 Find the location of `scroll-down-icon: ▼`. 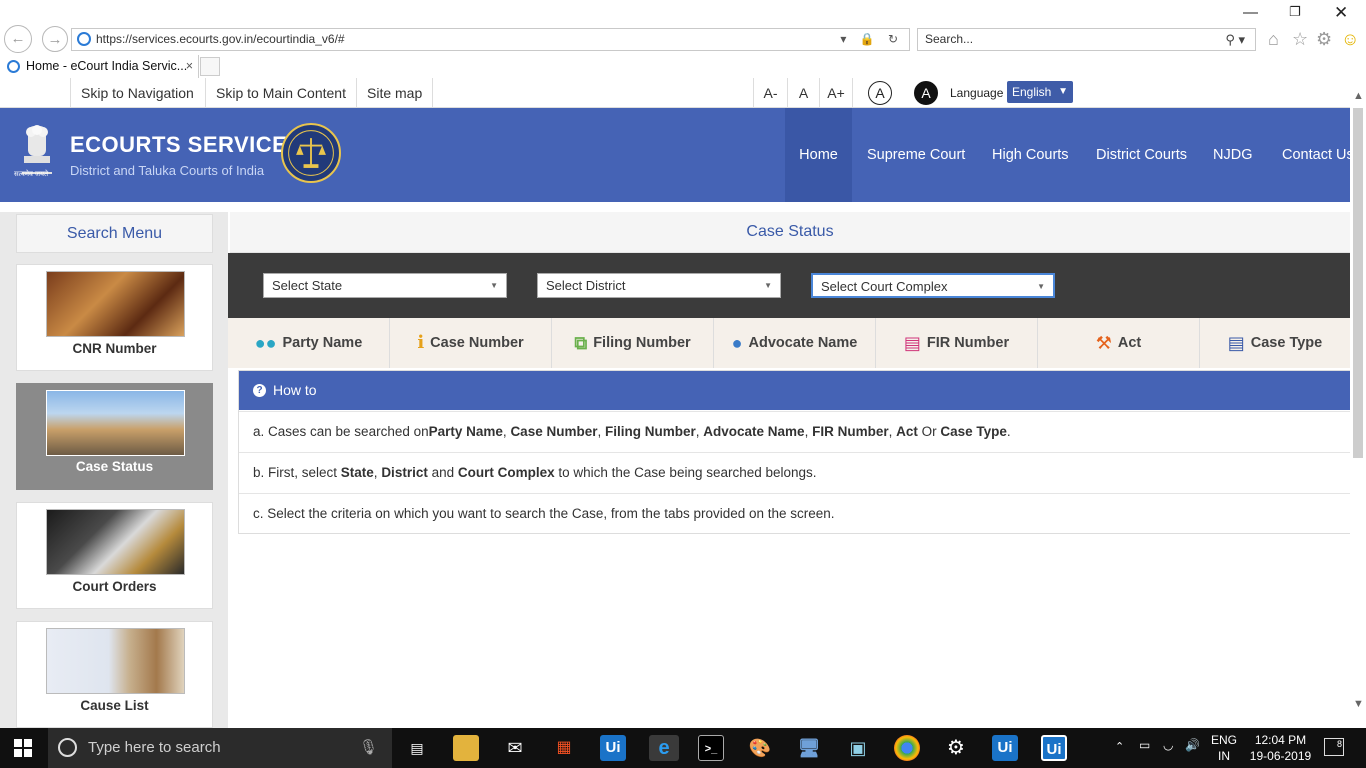

scroll-down-icon: ▼ is located at coordinates (1358, 704).